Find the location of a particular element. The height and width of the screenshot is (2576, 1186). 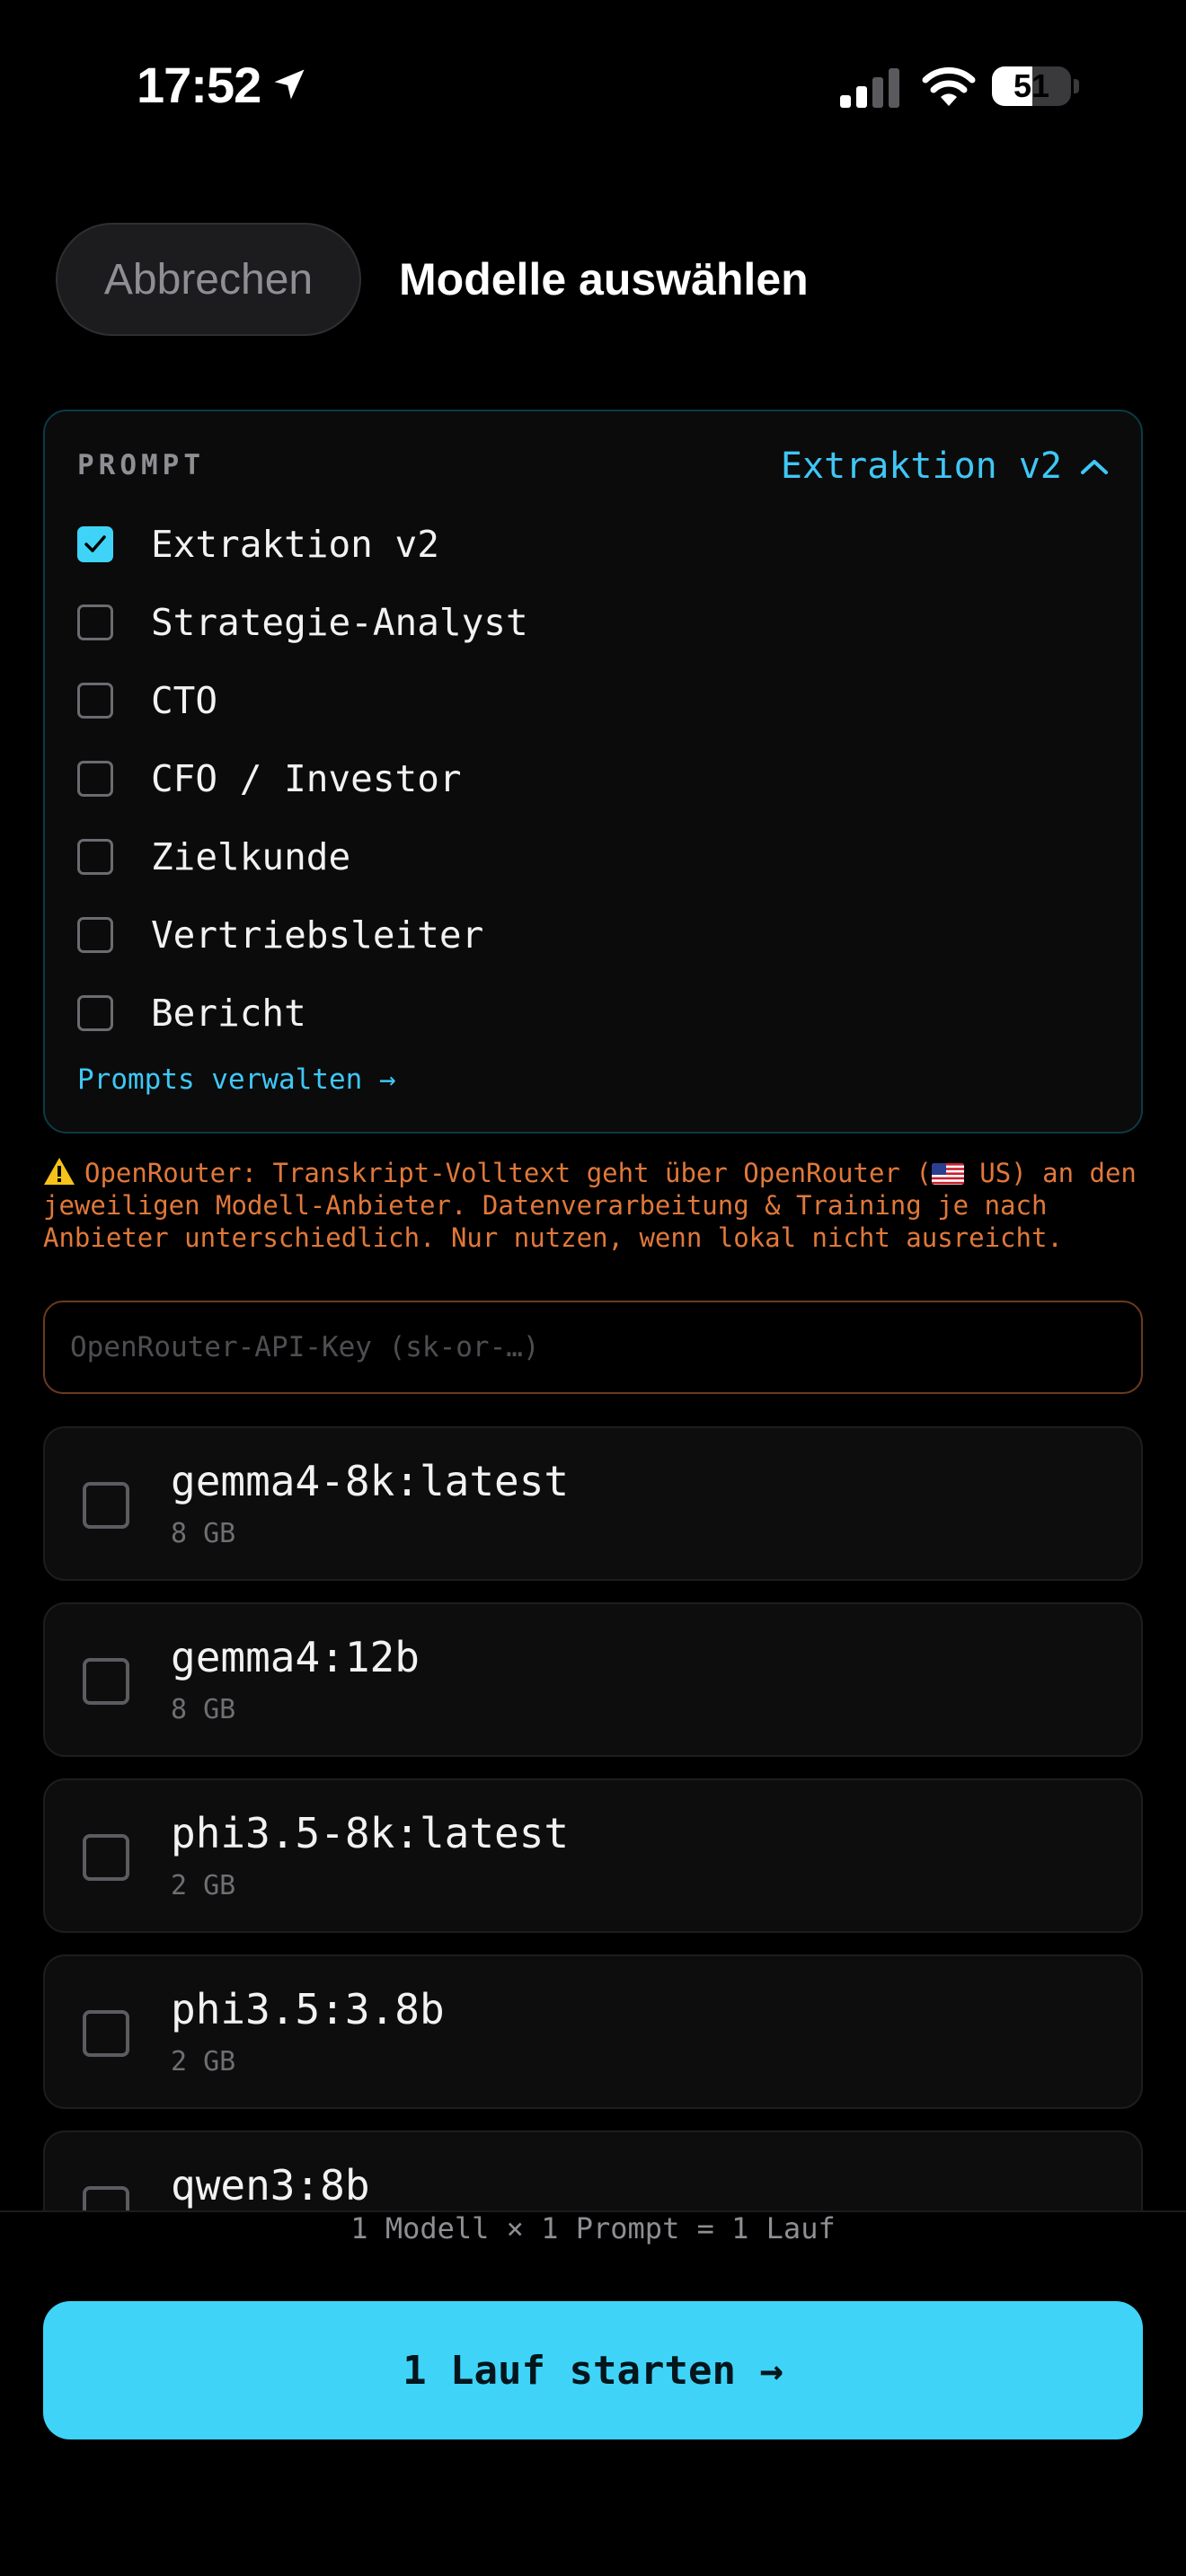

selected-prompt-label: Extraktion v2 is located at coordinates (921, 467).